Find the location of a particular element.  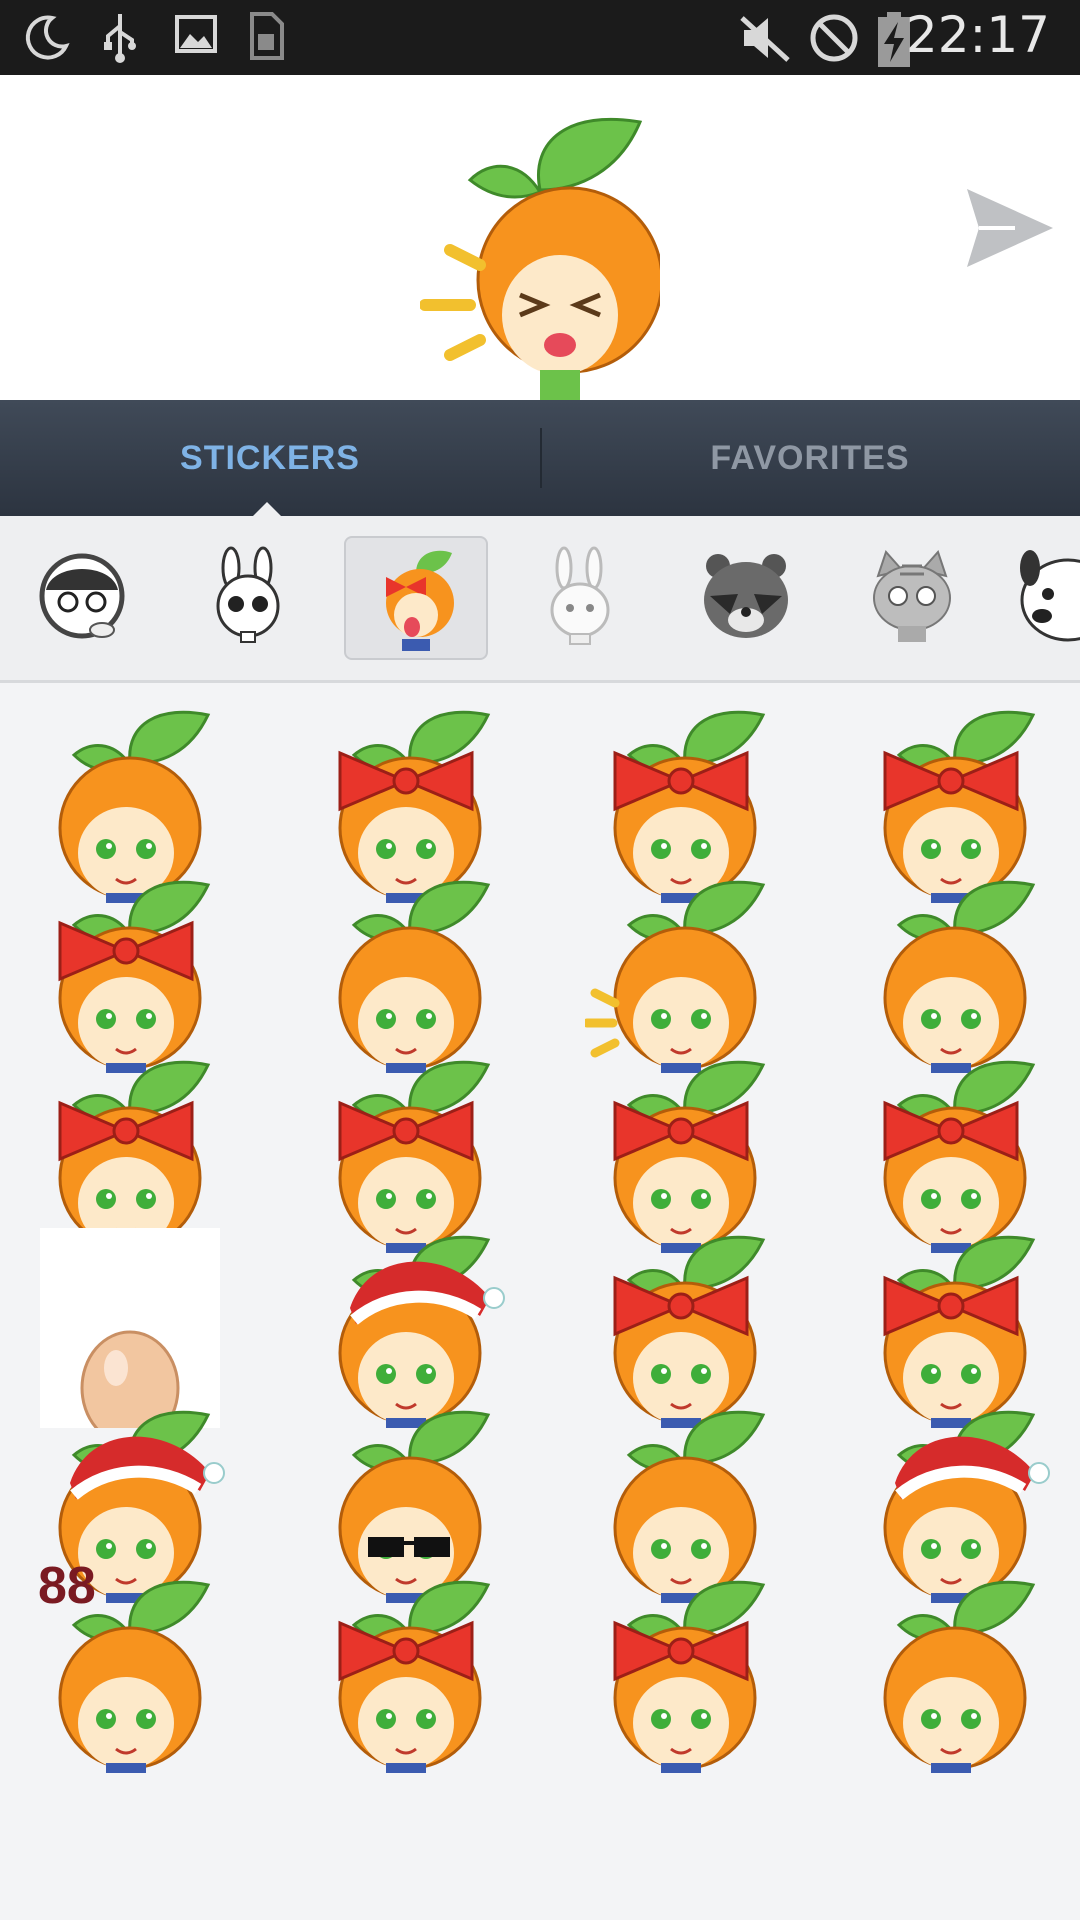

category-tabby-cat is located at coordinates (912, 596).